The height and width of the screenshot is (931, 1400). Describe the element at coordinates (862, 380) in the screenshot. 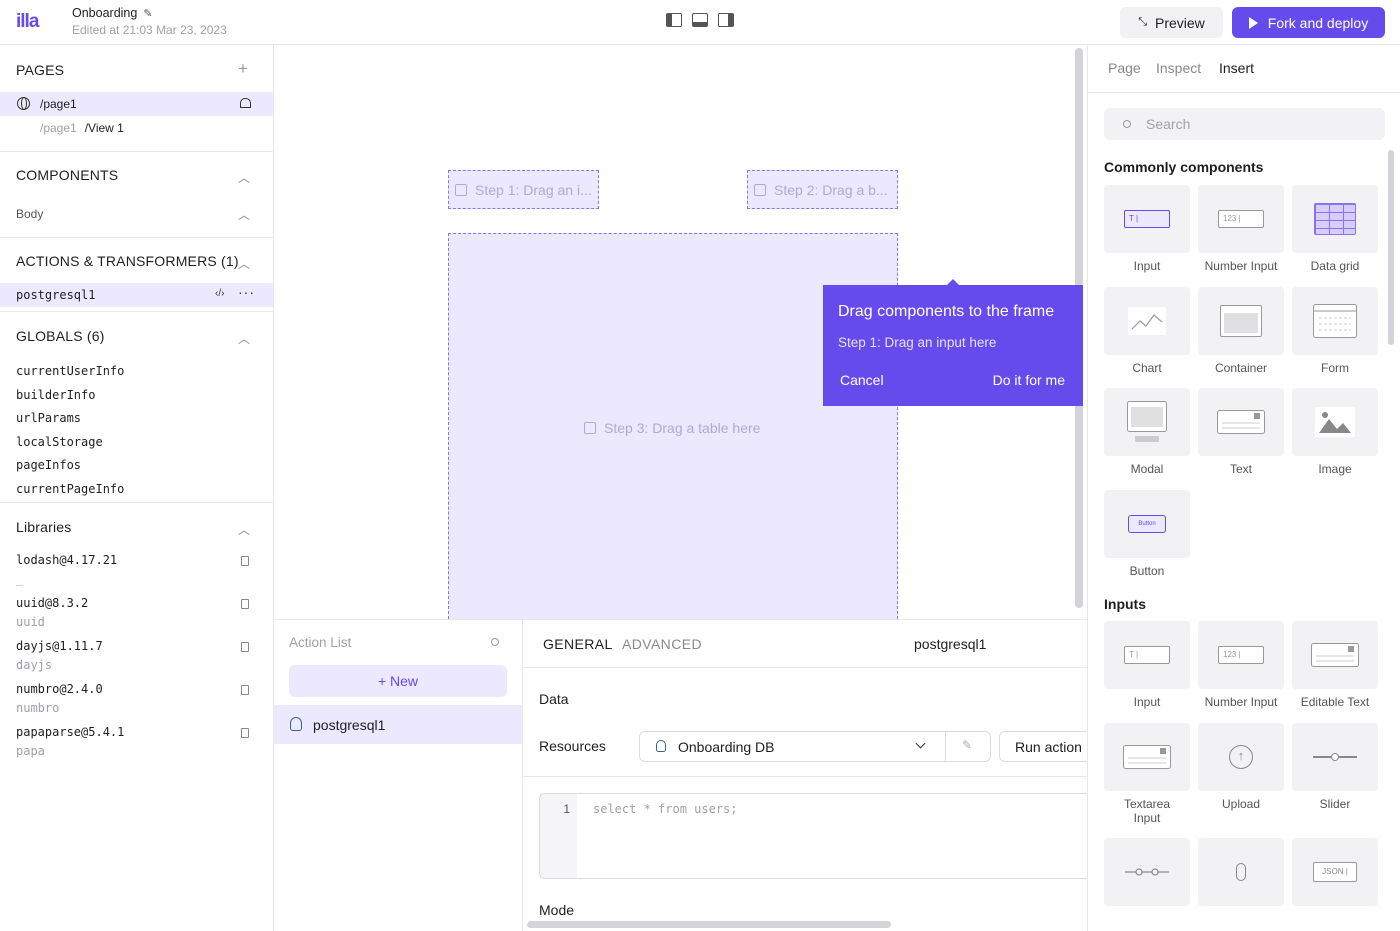

I see `tooltip-cancel-button: Cancel` at that location.